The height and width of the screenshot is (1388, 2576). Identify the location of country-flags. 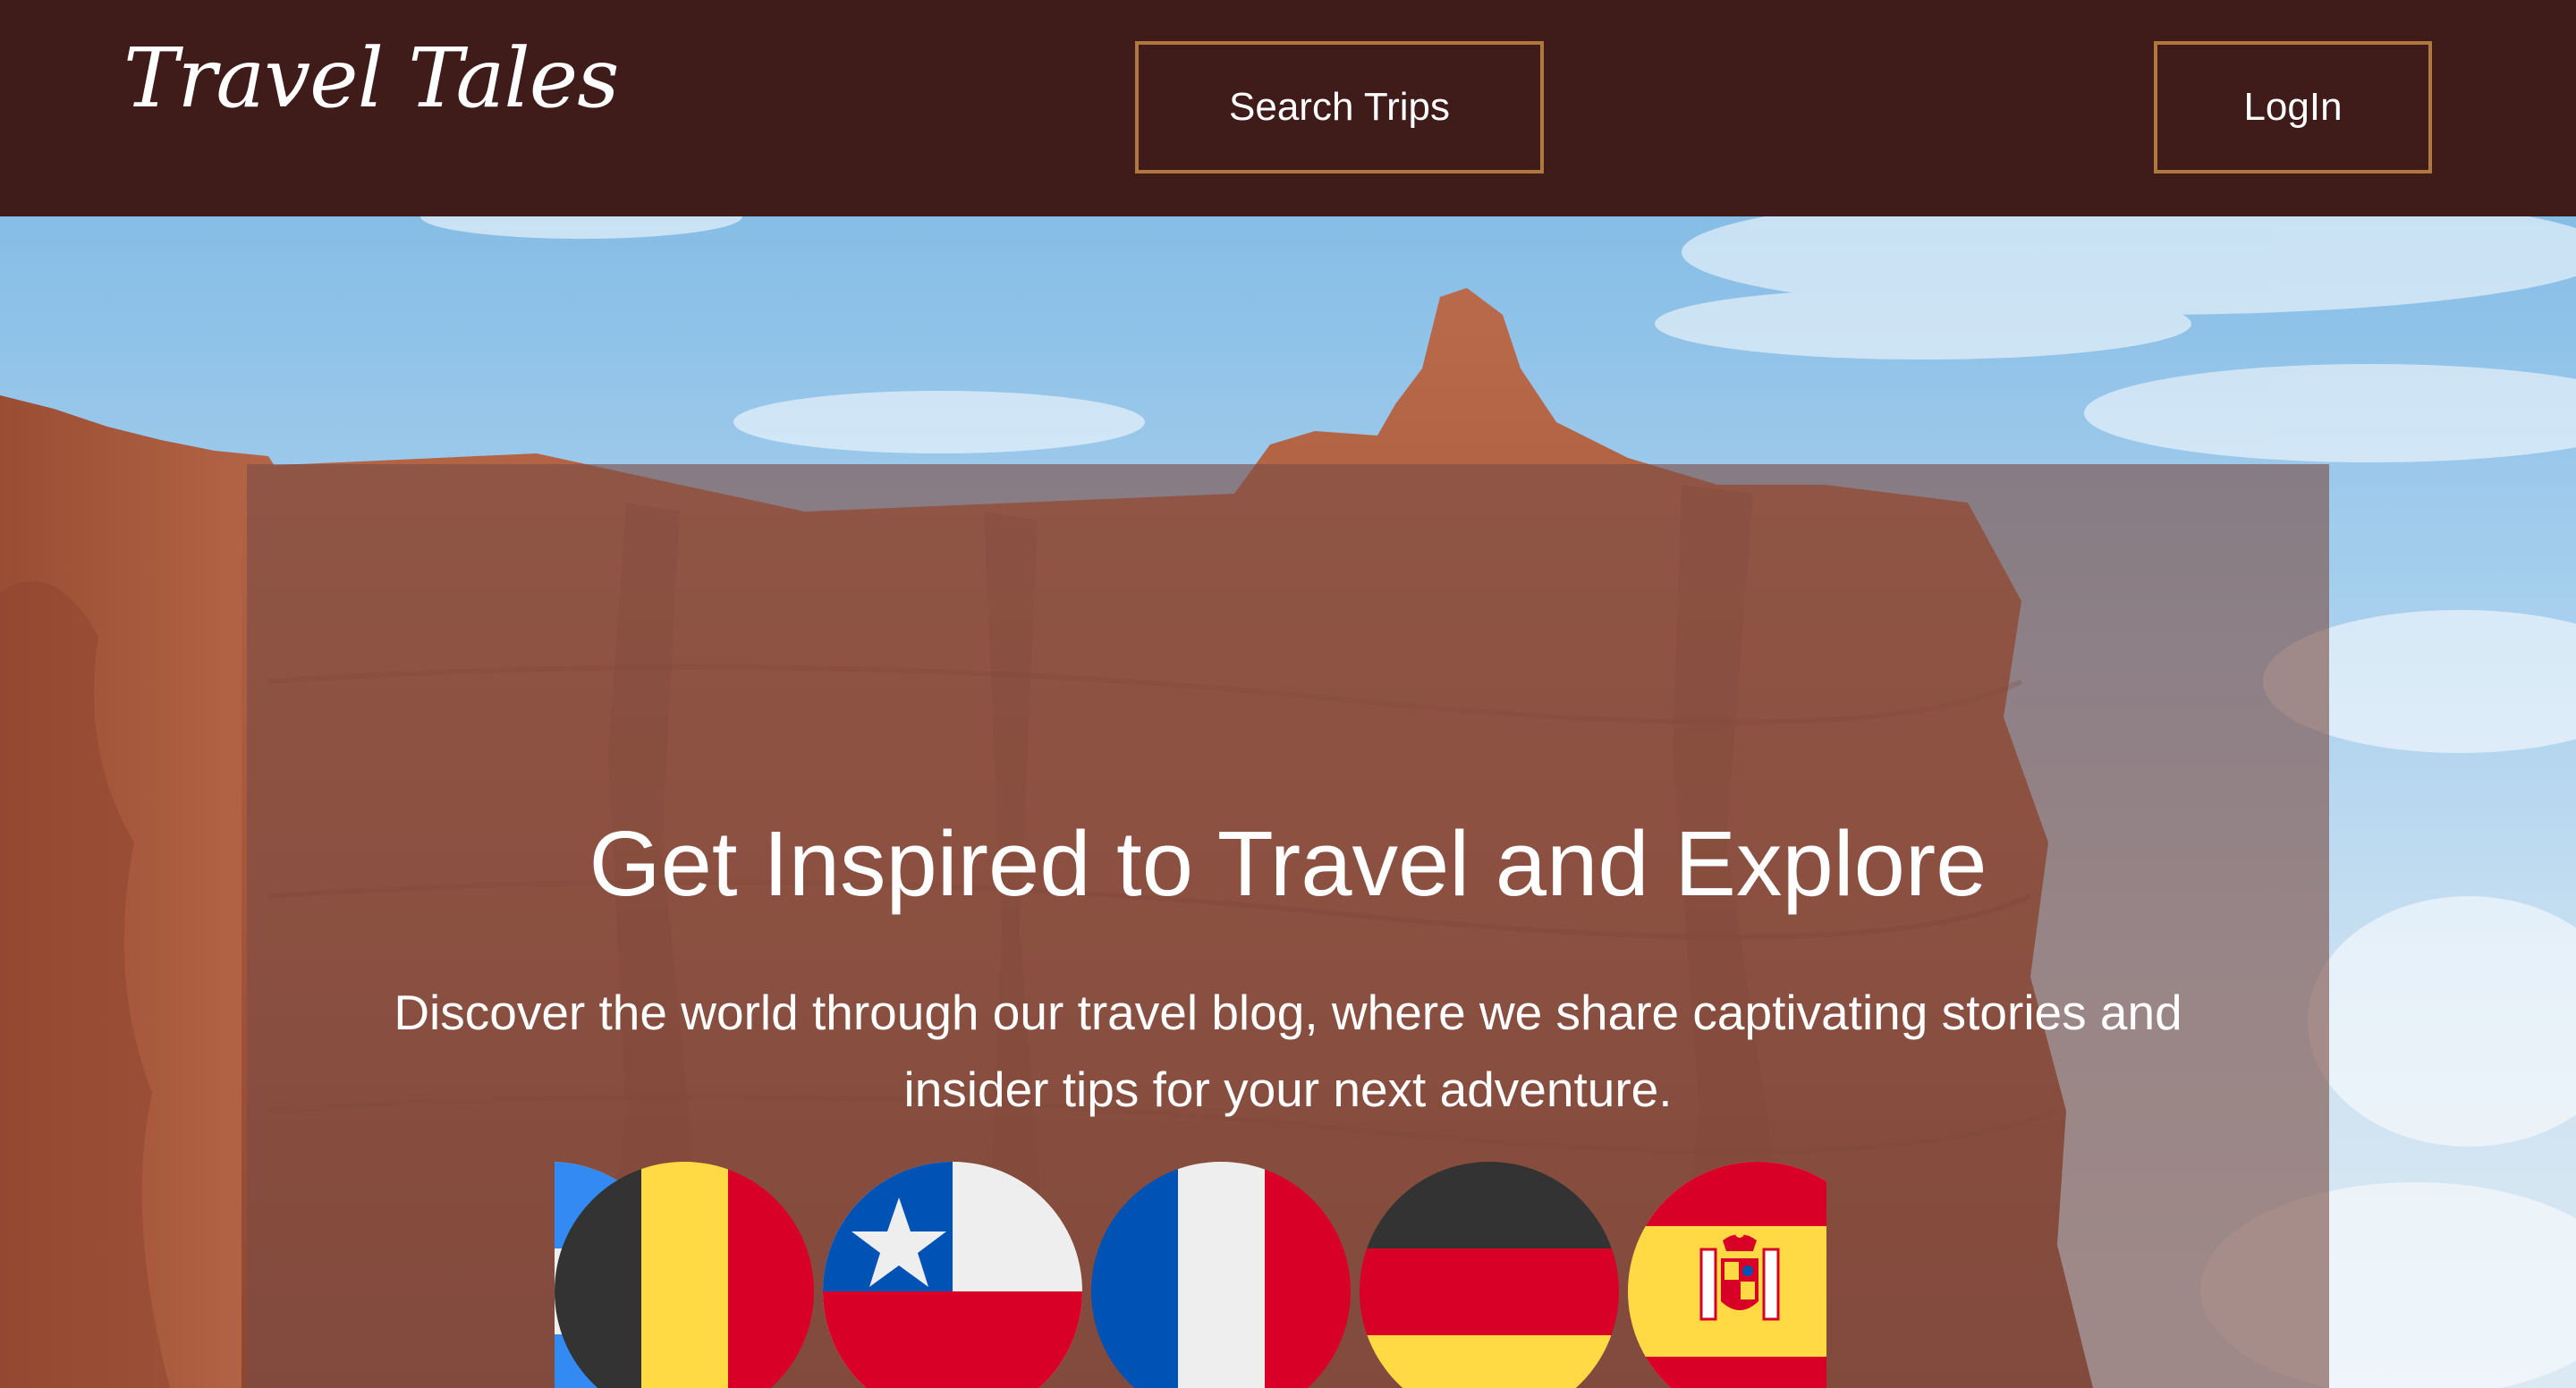
(1288, 1275).